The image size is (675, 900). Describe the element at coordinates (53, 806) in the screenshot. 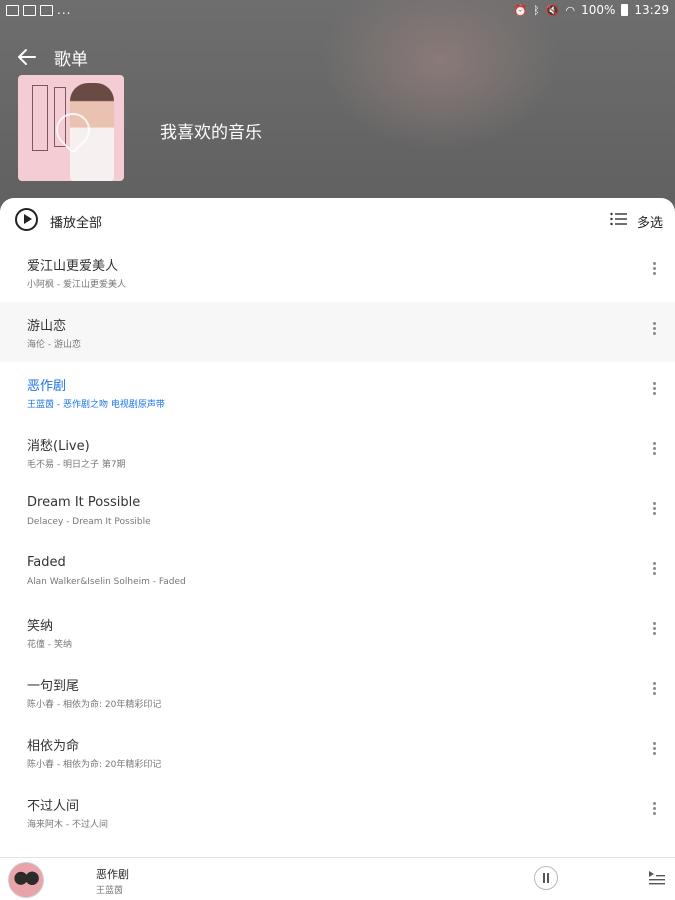

I see `song-title: 不过人间` at that location.